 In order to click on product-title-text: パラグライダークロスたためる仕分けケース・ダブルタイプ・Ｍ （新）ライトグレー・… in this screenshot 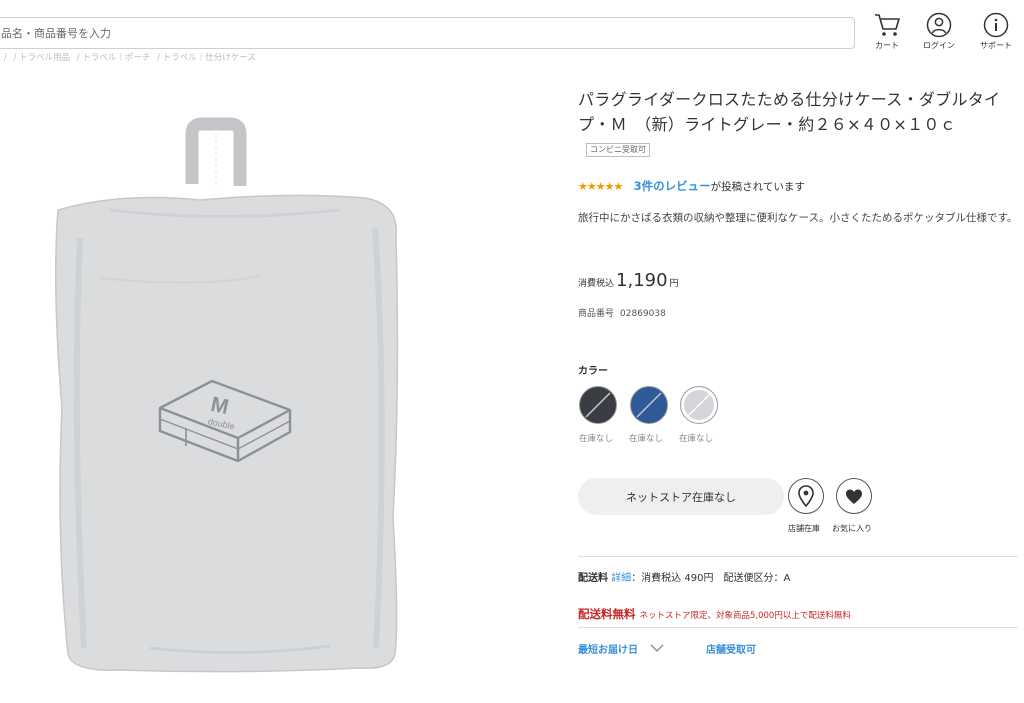, I will do `click(789, 112)`.